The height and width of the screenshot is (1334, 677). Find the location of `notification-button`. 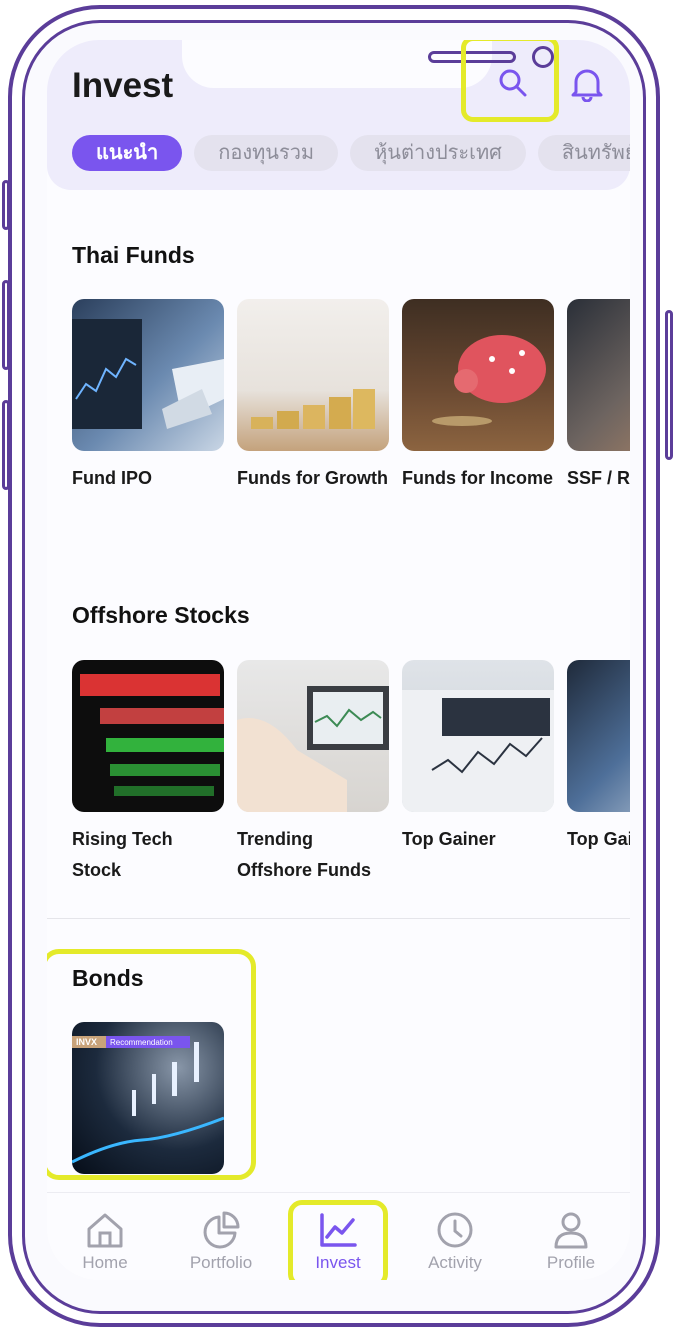

notification-button is located at coordinates (587, 84).